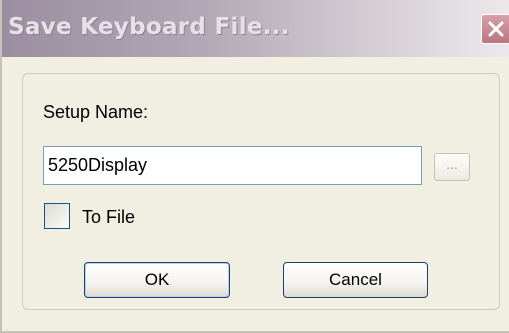 This screenshot has width=509, height=333. Describe the element at coordinates (157, 280) in the screenshot. I see `ok-button: OK` at that location.